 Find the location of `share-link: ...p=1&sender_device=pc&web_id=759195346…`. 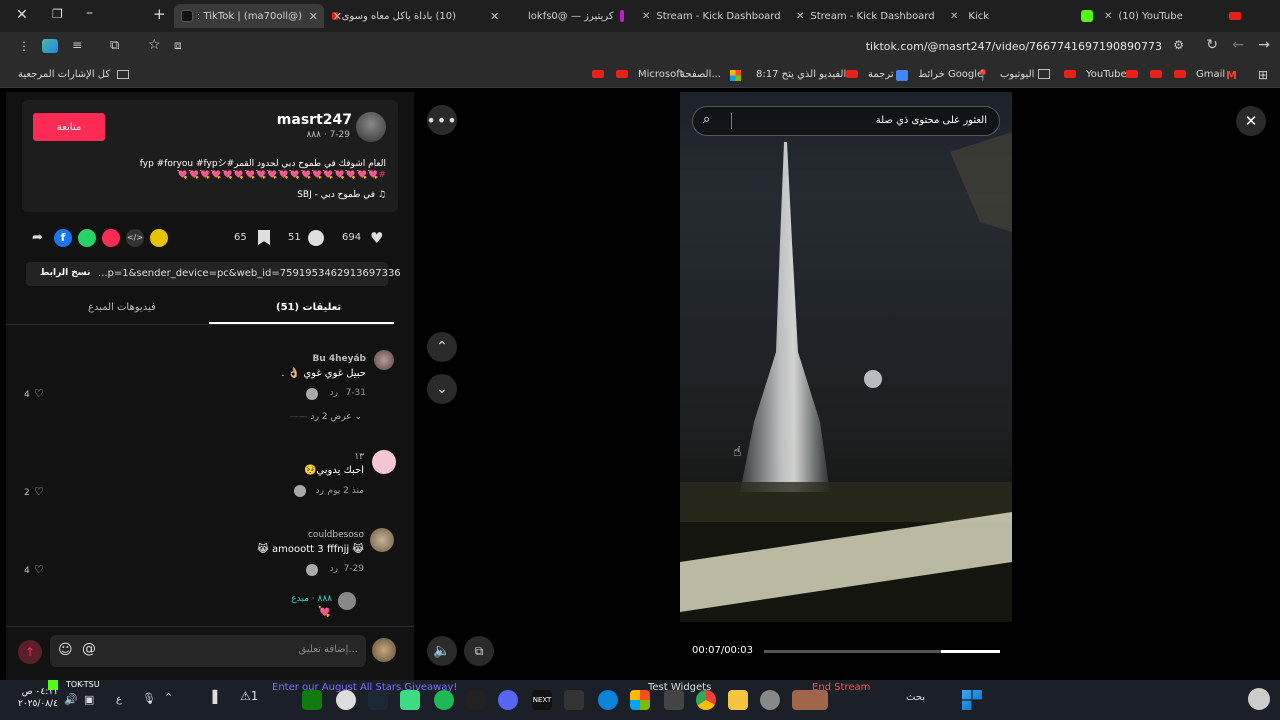

share-link: ...p=1&sender_device=pc&web_id=759195346… is located at coordinates (249, 273).